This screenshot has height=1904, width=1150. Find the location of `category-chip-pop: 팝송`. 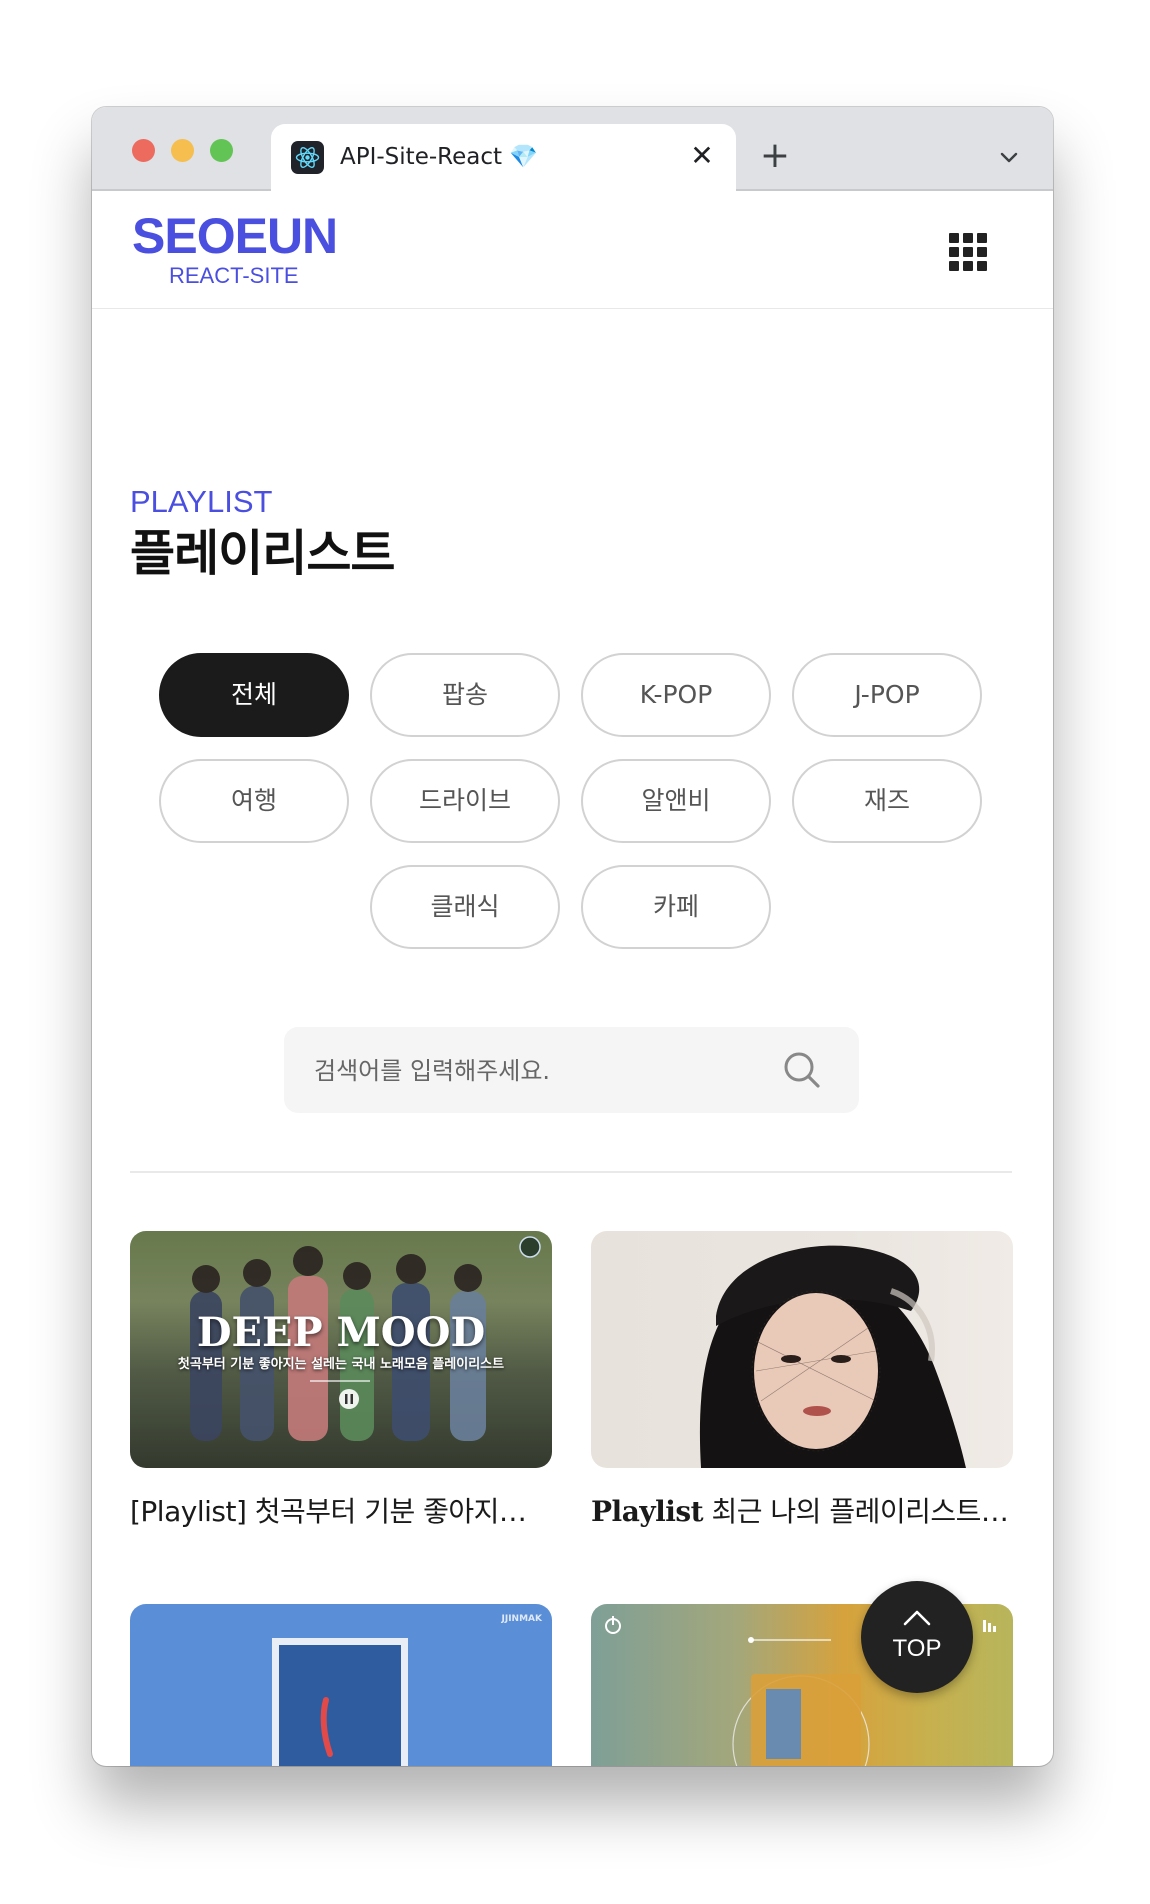

category-chip-pop: 팝송 is located at coordinates (465, 695).